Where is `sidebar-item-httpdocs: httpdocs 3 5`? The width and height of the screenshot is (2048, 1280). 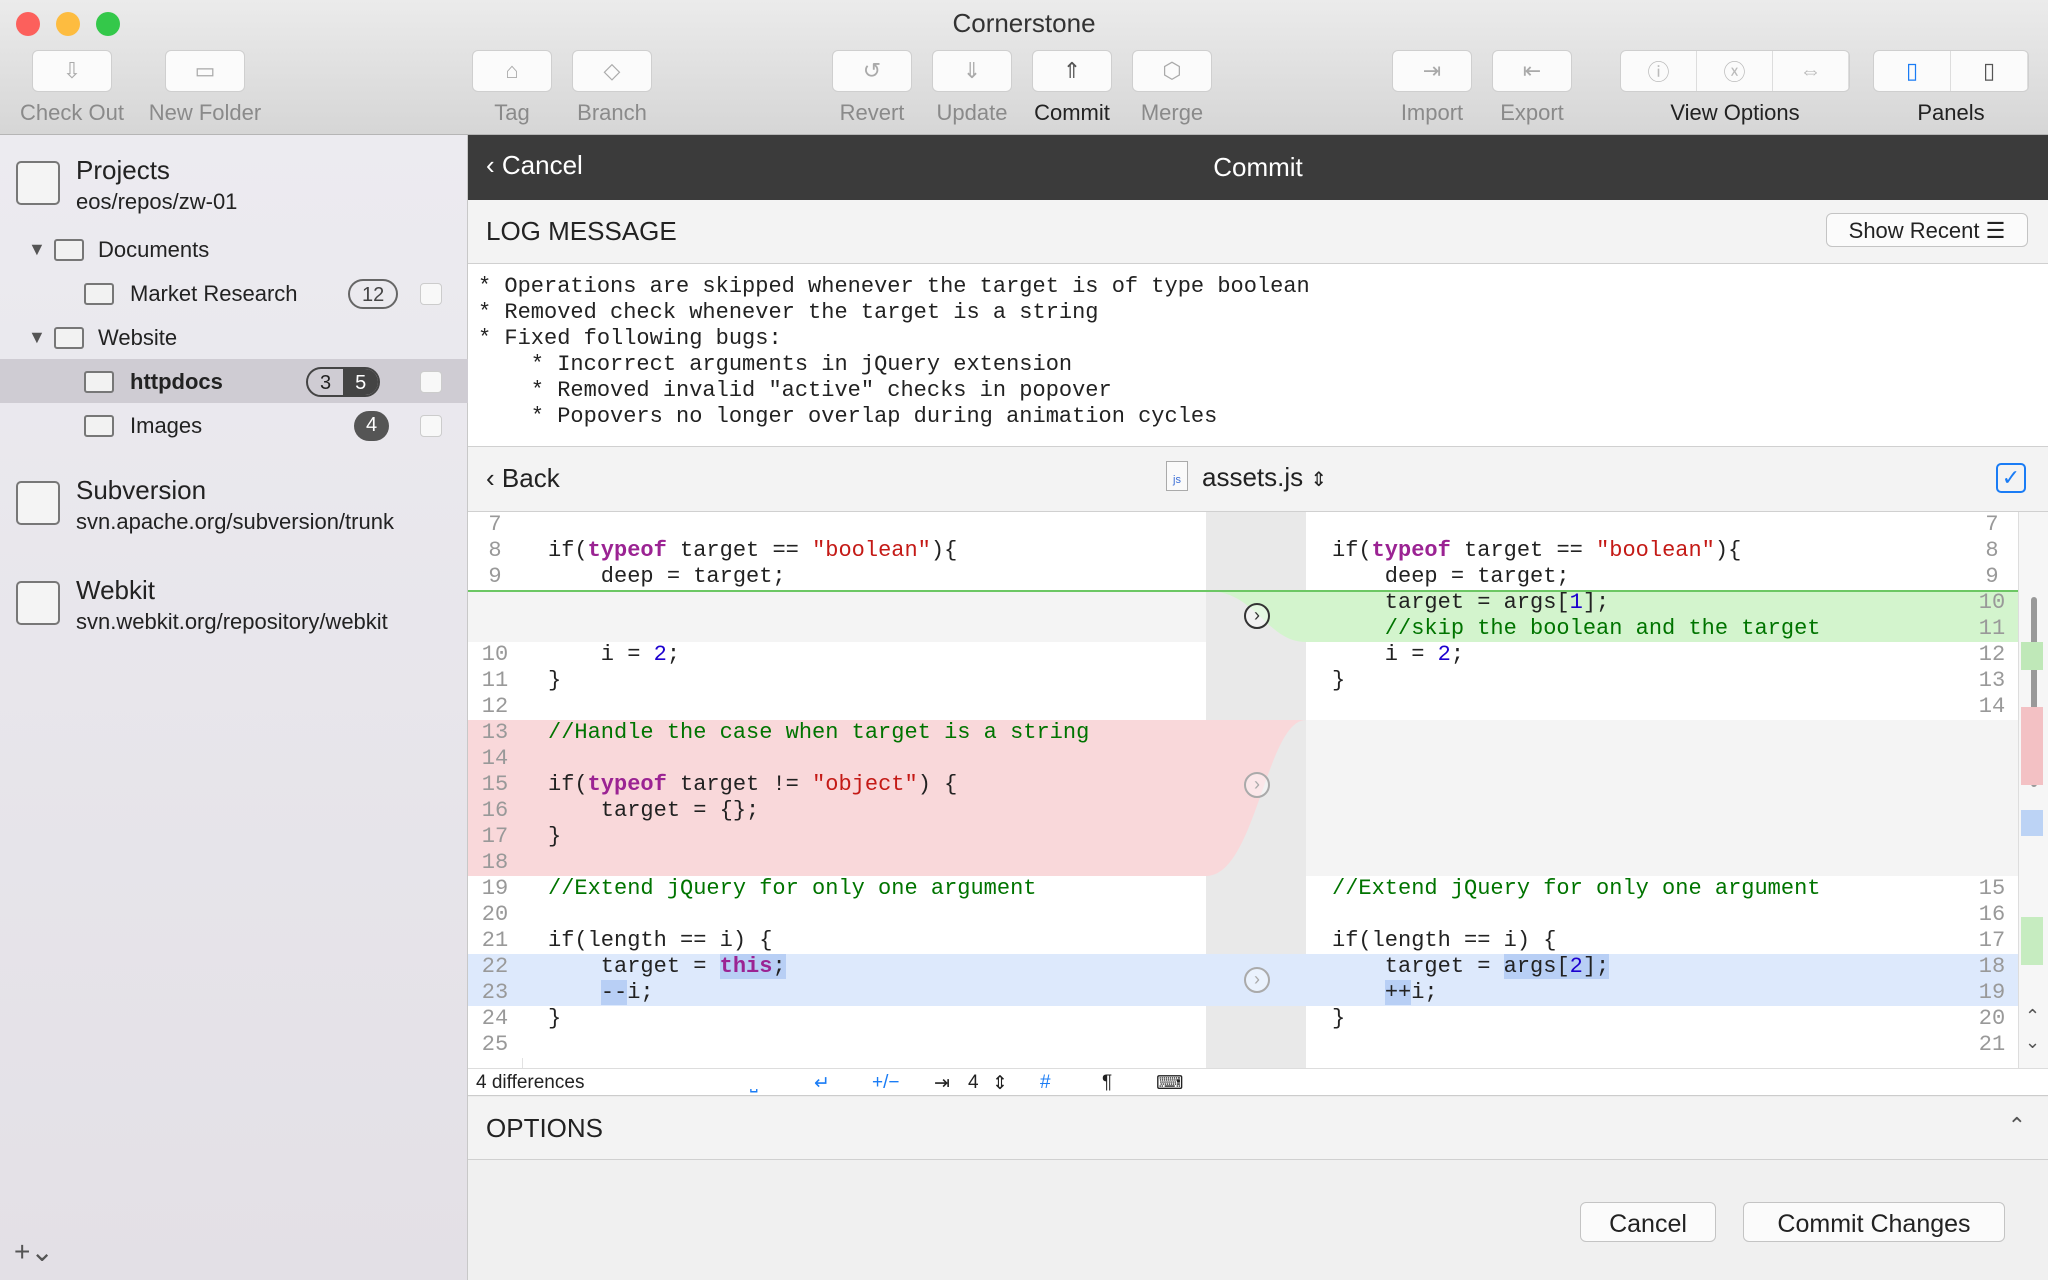
sidebar-item-httpdocs: httpdocs 3 5 is located at coordinates (234, 381).